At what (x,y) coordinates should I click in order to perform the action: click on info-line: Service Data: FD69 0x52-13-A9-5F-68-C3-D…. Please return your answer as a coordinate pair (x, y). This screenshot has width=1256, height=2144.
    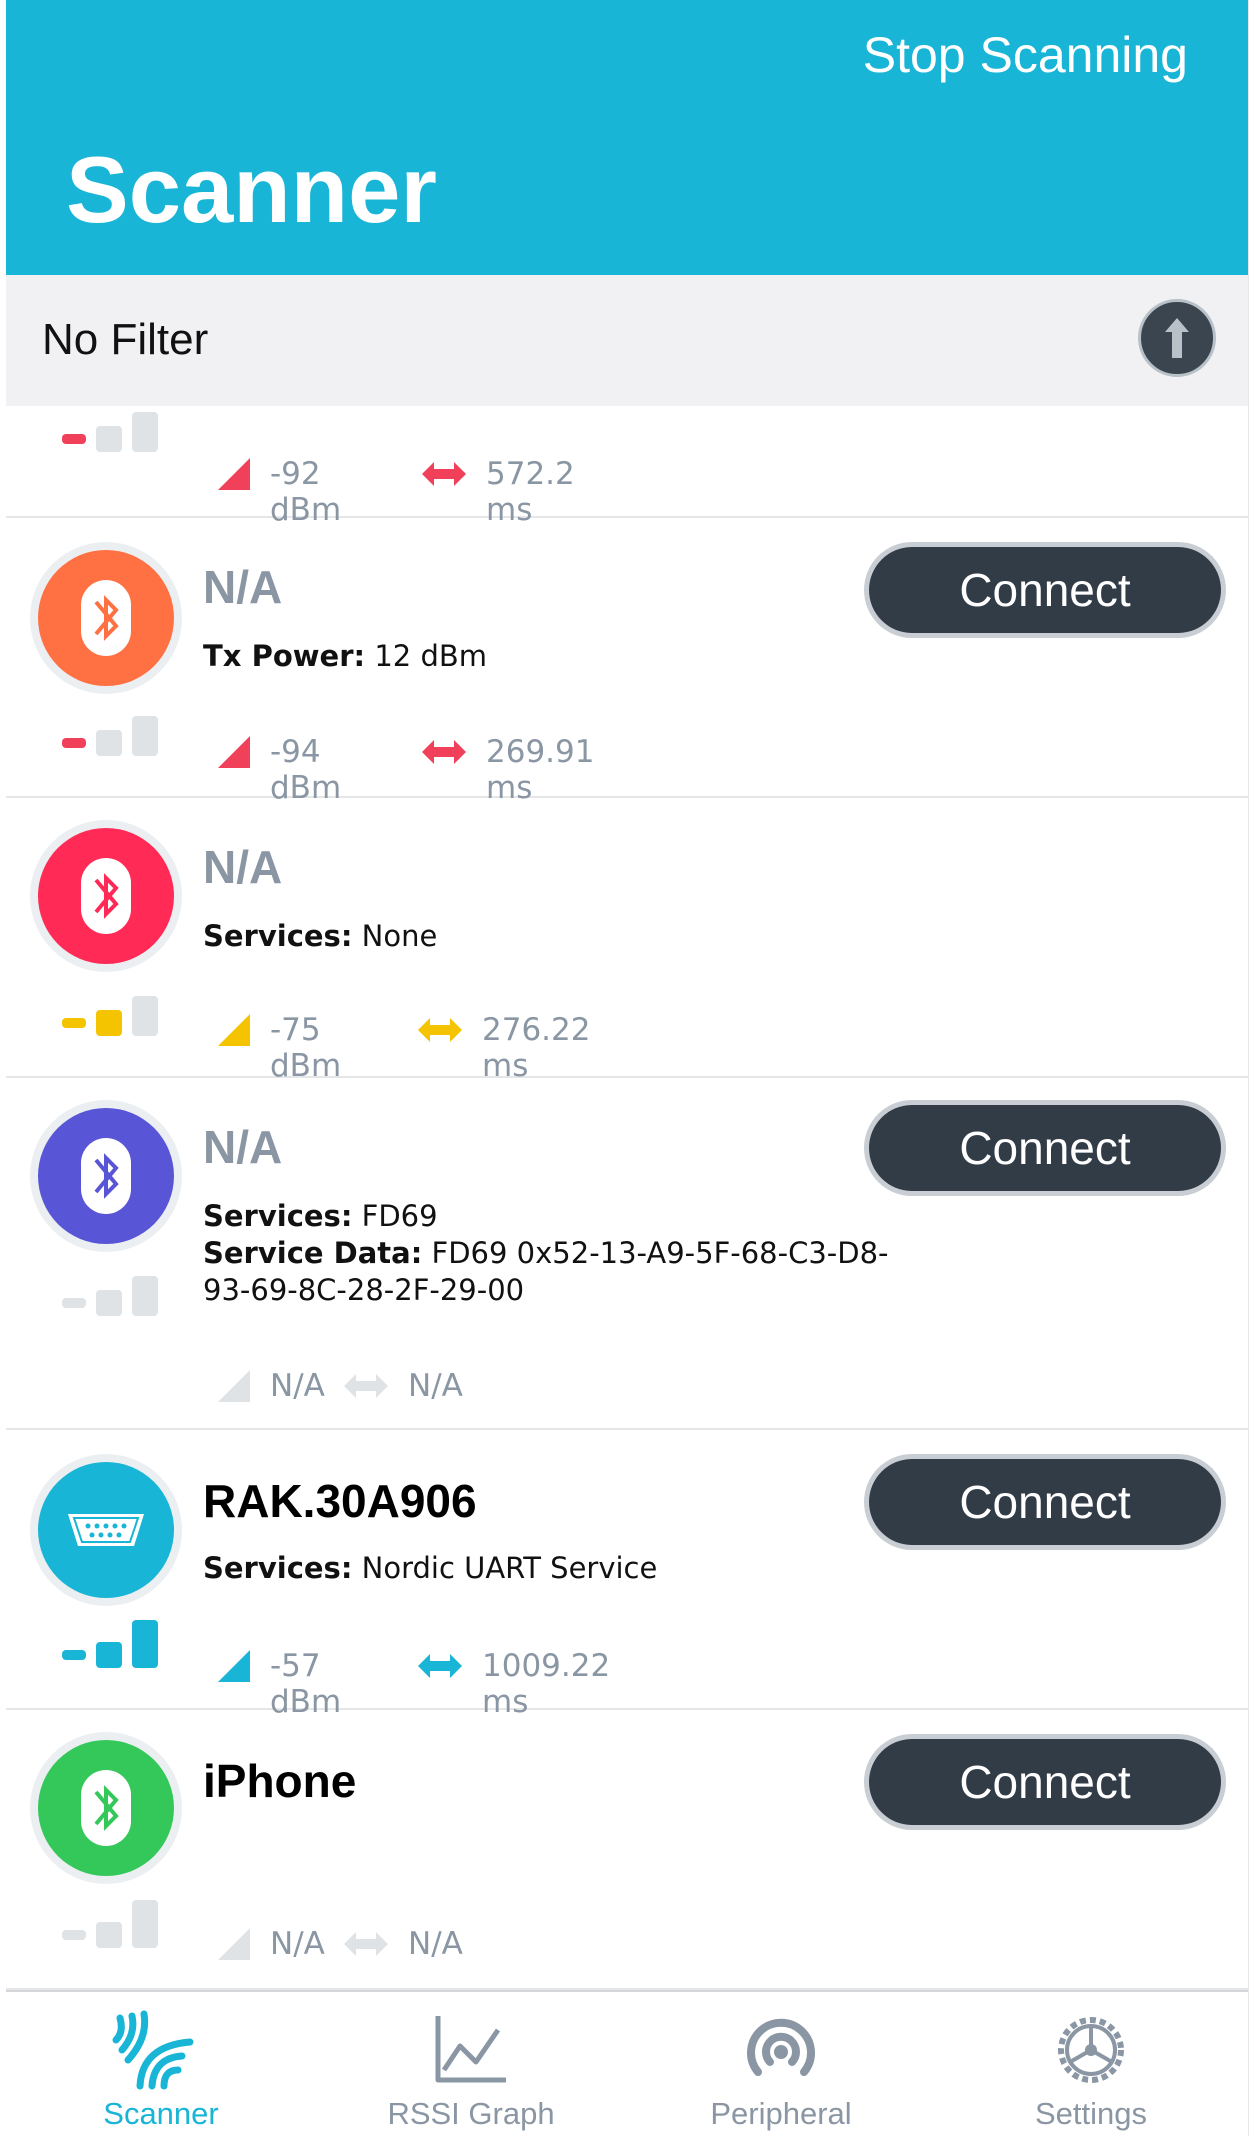
    Looking at the image, I should click on (553, 1272).